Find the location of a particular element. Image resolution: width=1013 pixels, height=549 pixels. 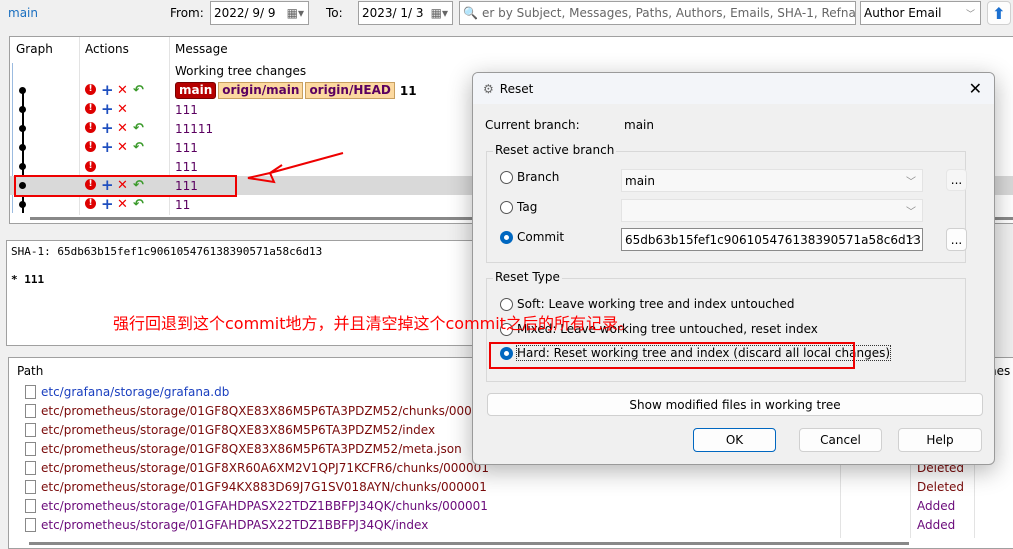

radio-label: Tag is located at coordinates (527, 207).